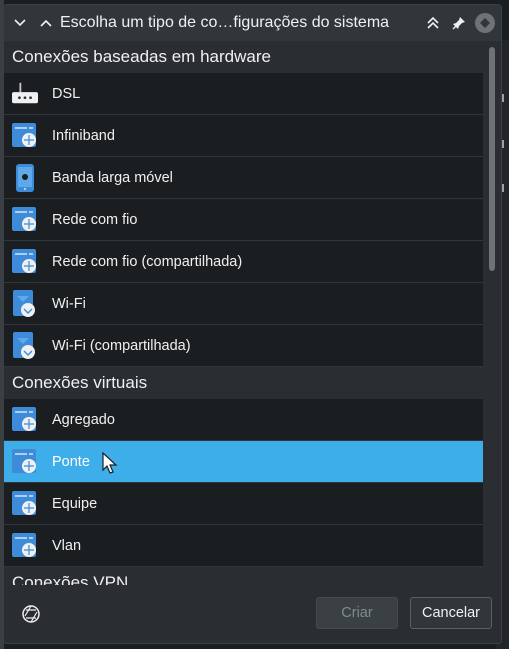 The image size is (509, 649). What do you see at coordinates (243, 420) in the screenshot?
I see `list-item-bond: Agregado` at bounding box center [243, 420].